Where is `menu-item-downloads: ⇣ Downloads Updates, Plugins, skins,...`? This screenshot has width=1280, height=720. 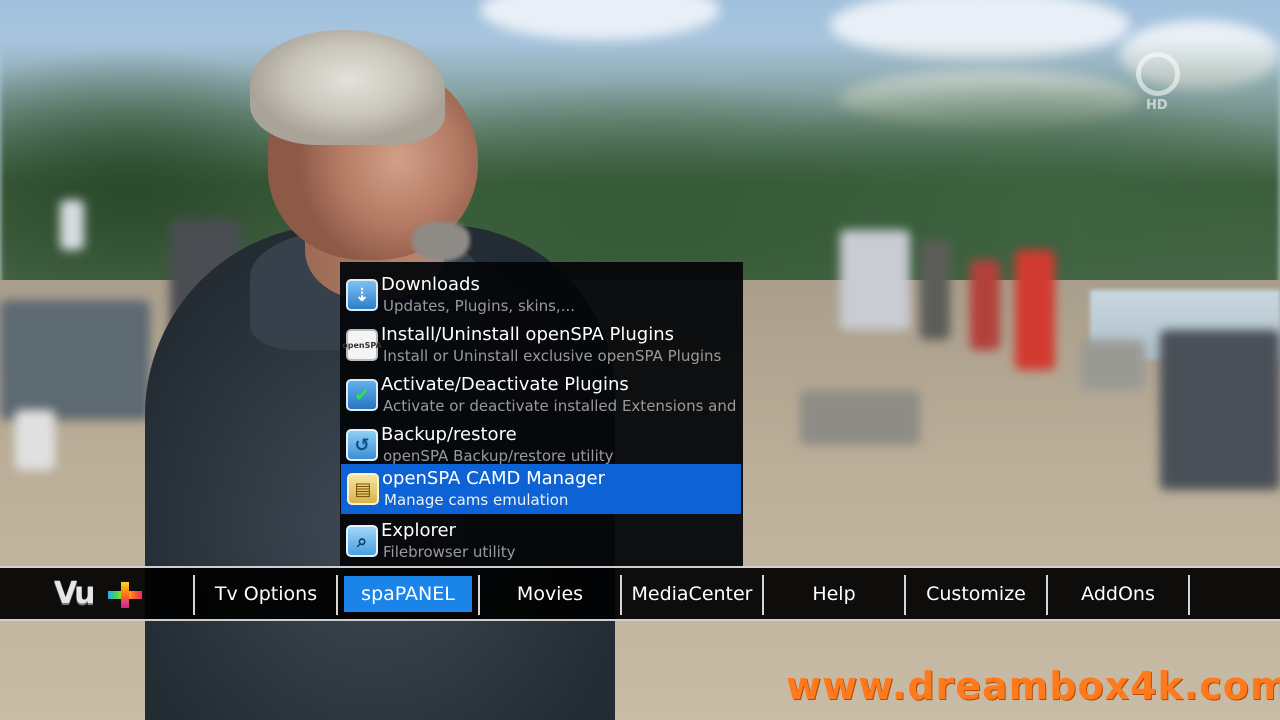
menu-item-downloads: ⇣ Downloads Updates, Plugins, skins,... is located at coordinates (541, 295).